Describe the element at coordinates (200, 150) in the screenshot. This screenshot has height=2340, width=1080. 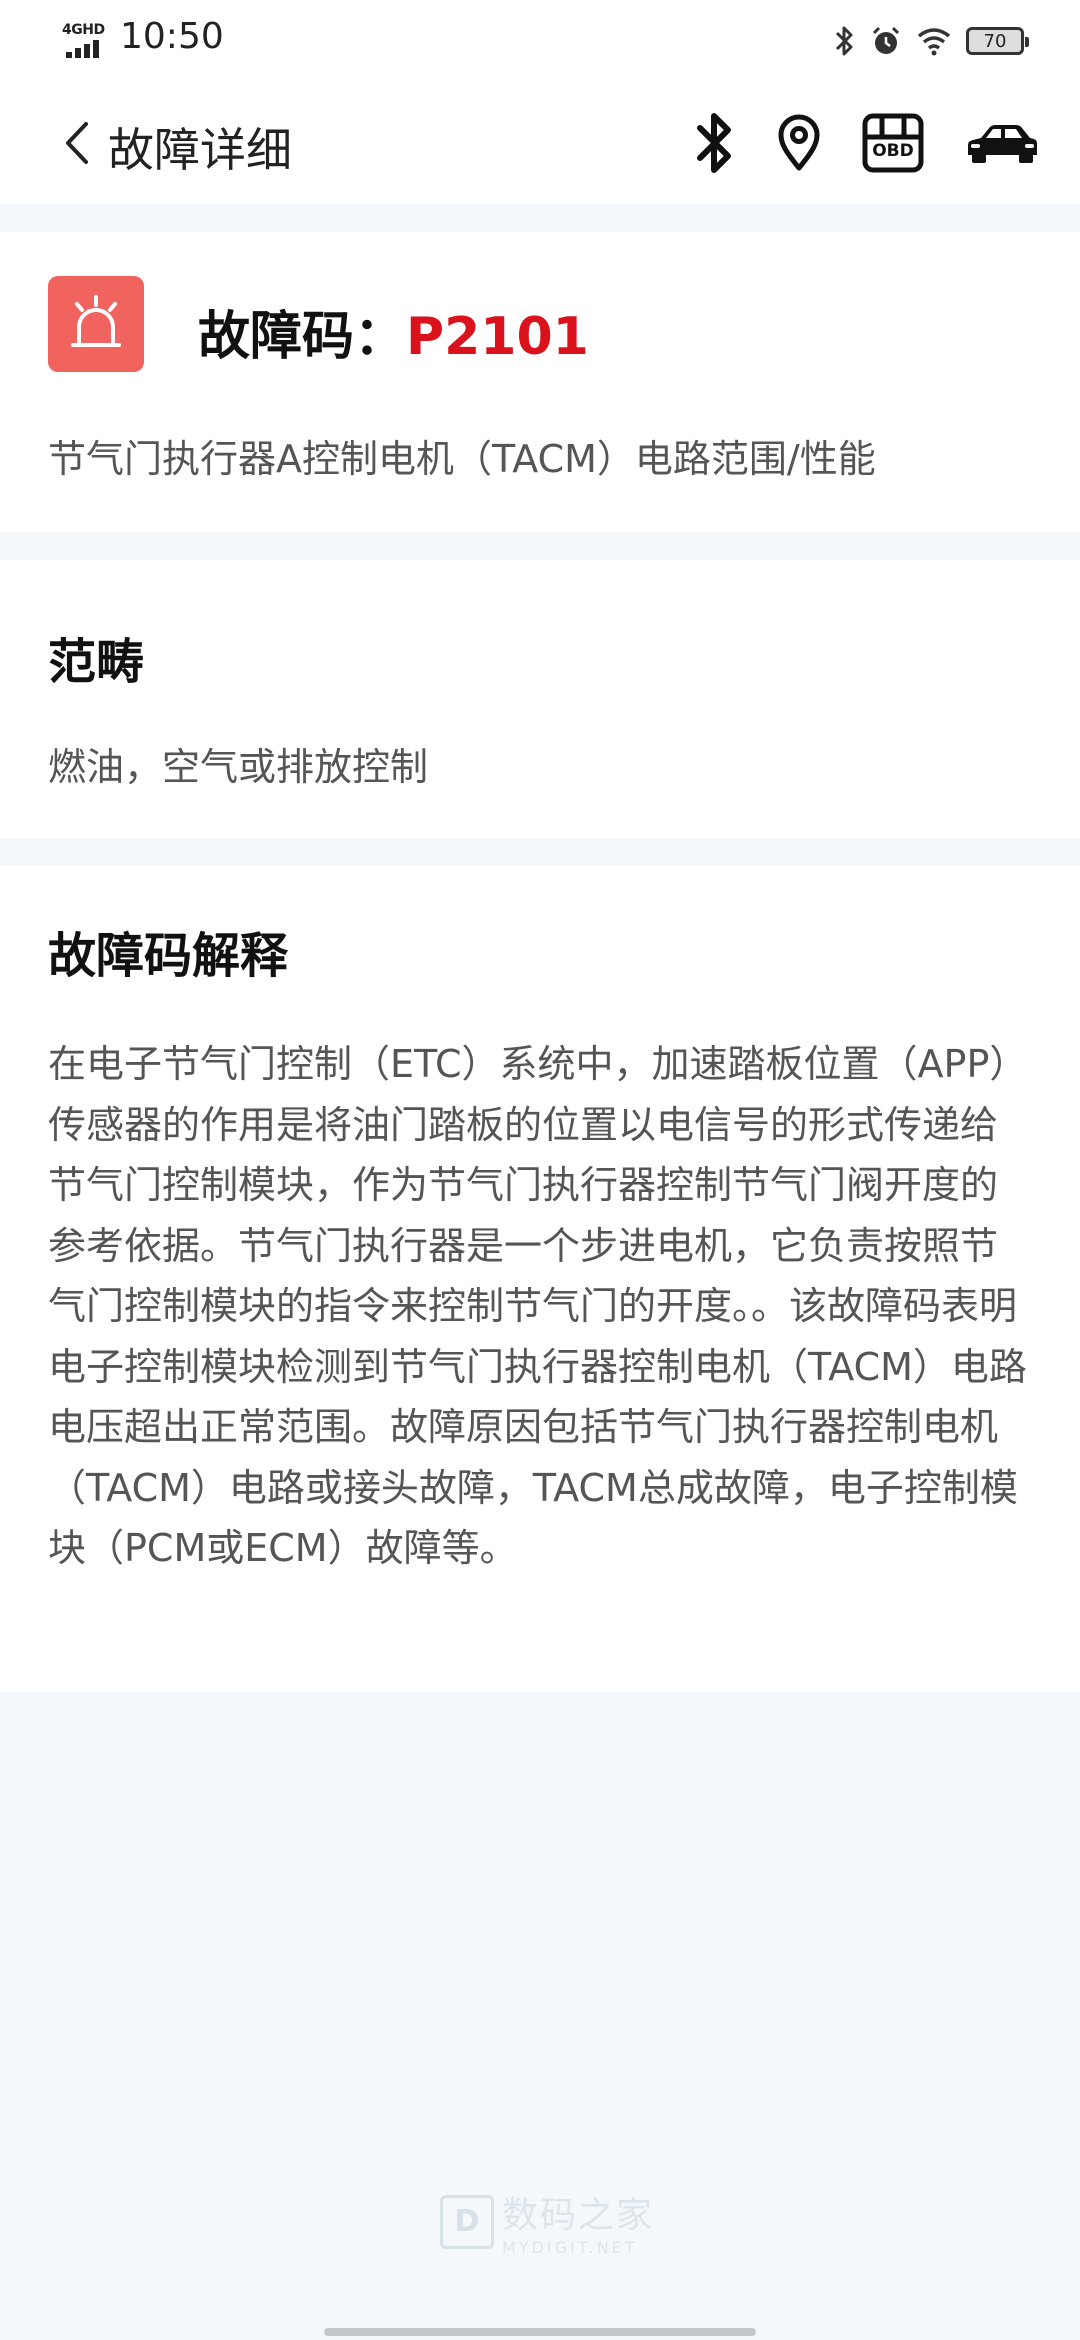
I see `page-title: 故障详细` at that location.